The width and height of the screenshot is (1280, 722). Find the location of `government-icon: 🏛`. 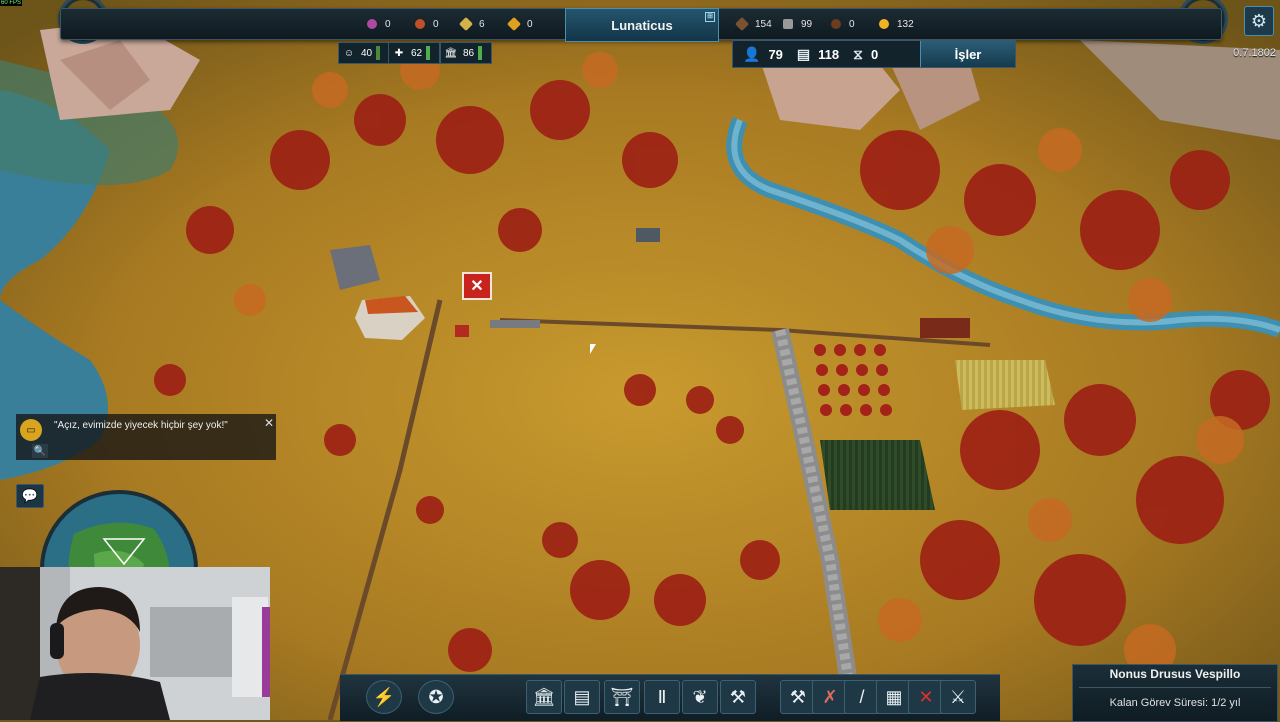

government-icon: 🏛 is located at coordinates (544, 696).